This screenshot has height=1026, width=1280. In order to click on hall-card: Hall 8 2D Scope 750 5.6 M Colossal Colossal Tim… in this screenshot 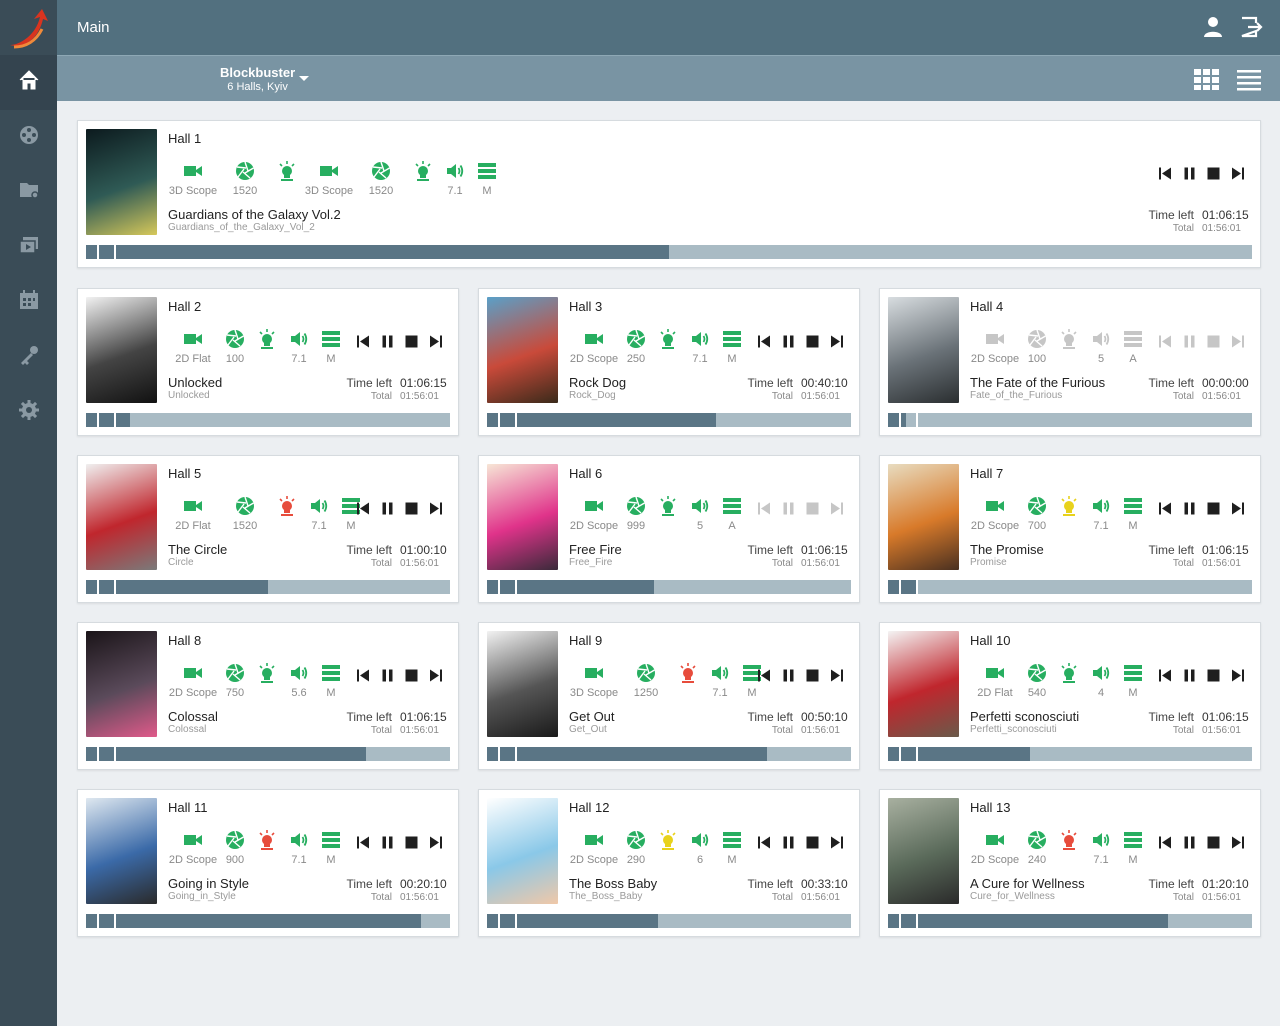, I will do `click(268, 696)`.